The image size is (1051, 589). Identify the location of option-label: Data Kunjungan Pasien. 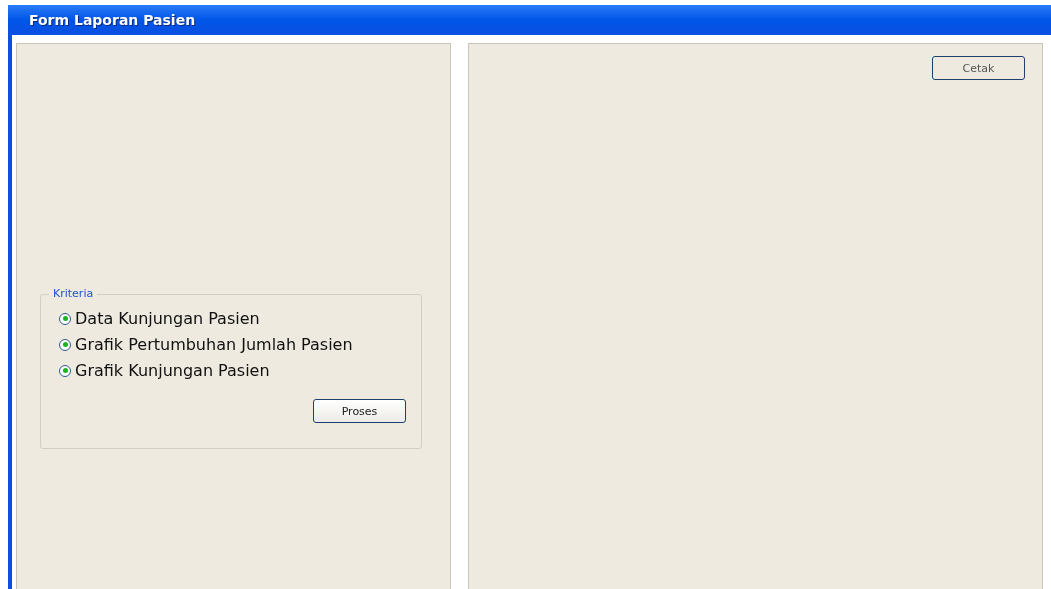
(167, 318).